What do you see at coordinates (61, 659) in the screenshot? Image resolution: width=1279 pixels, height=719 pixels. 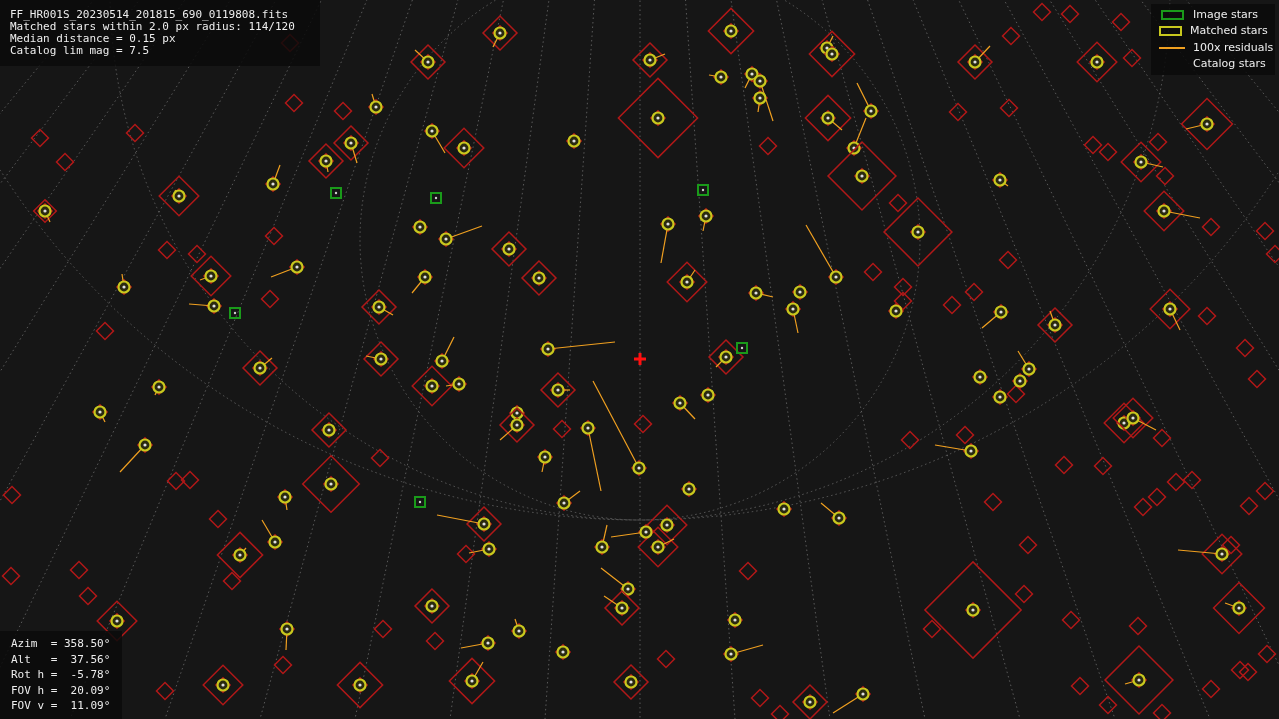 I see `pointing-text: Alt = 37.56°` at bounding box center [61, 659].